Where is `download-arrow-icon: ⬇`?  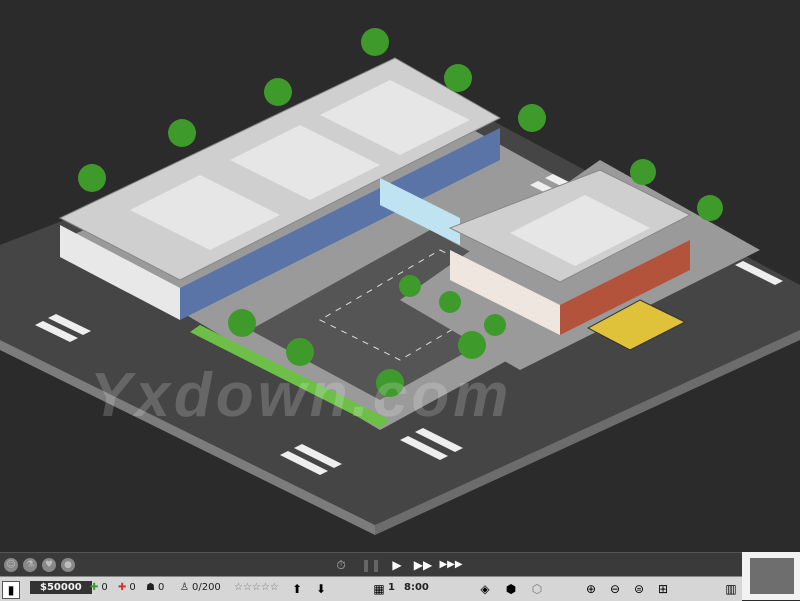 download-arrow-icon: ⬇ is located at coordinates (321, 589).